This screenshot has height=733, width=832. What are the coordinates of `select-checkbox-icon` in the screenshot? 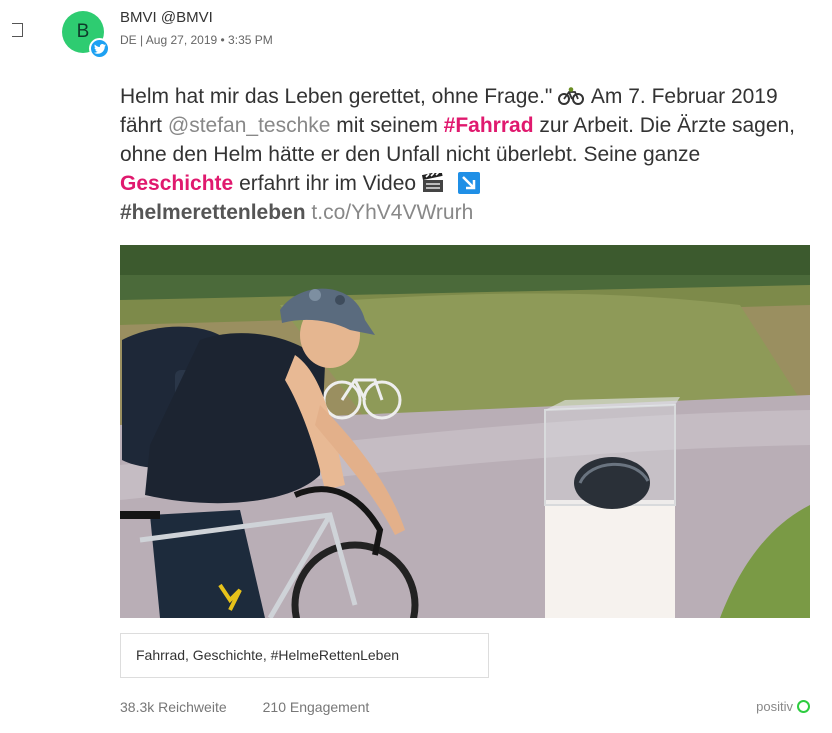 It's located at (17, 30).